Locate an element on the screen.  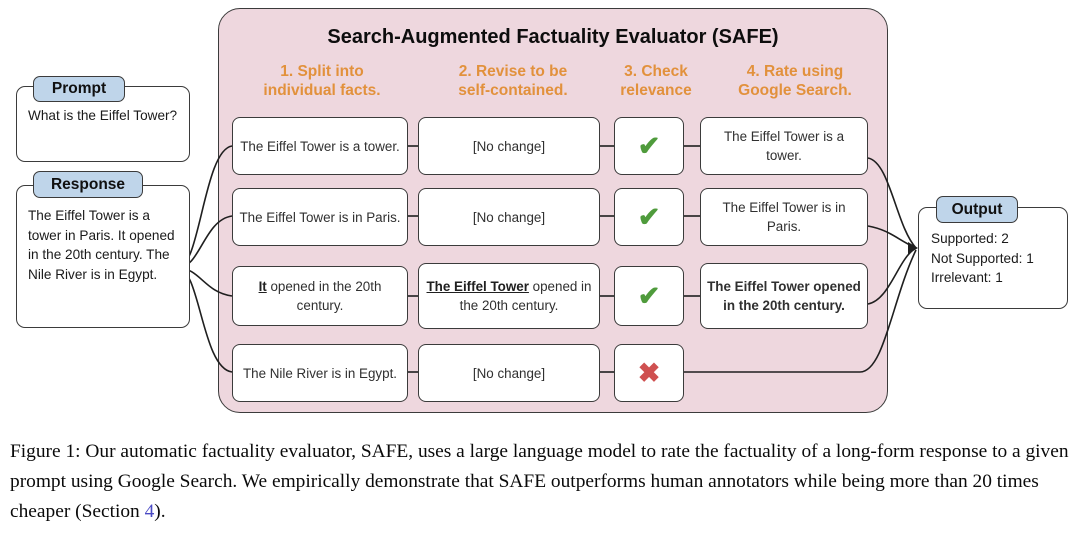
fact-box-3-text: It opened in the 20th century. is located at coordinates (320, 296).